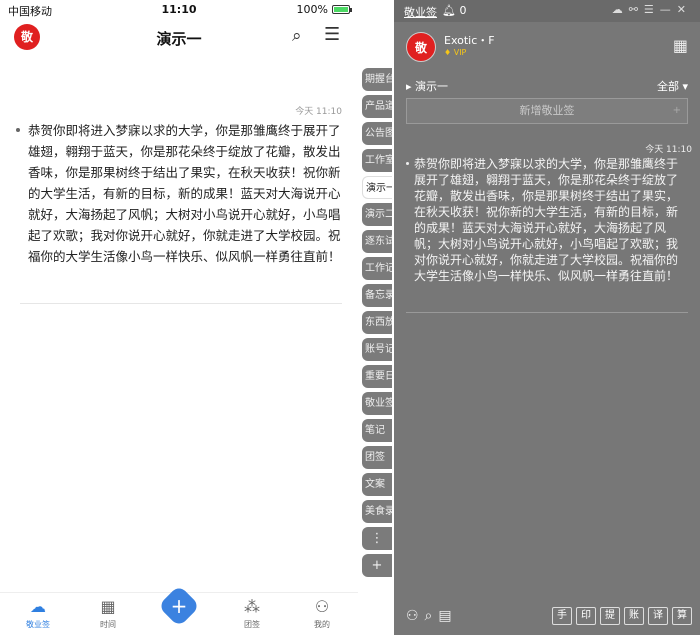  I want to click on tab-time: ▦ 时间, so click(108, 613).